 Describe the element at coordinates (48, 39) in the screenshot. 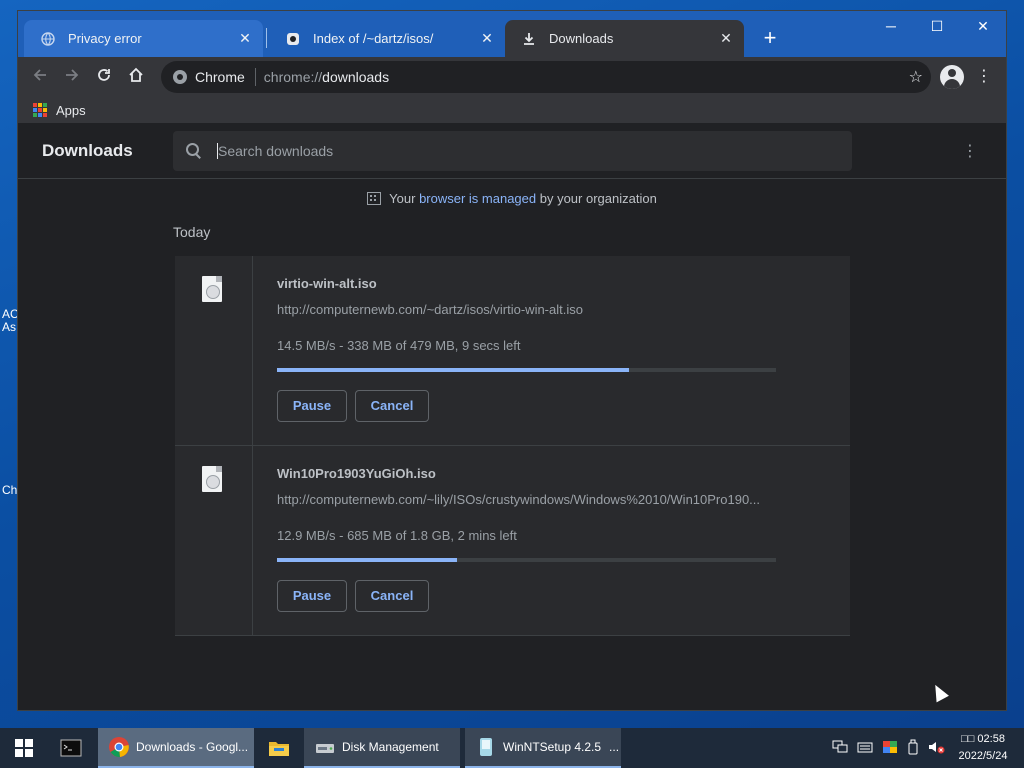

I see `globe-icon` at that location.